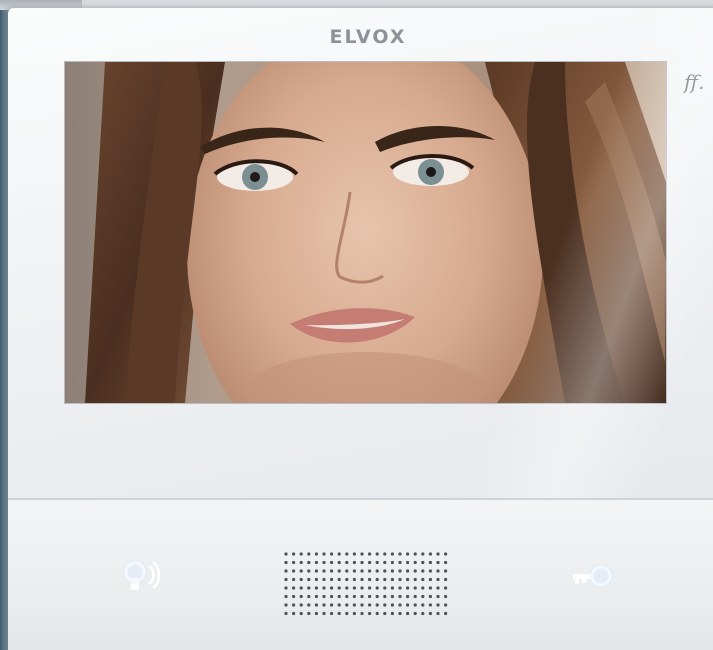  I want to click on door-release-button, so click(593, 578).